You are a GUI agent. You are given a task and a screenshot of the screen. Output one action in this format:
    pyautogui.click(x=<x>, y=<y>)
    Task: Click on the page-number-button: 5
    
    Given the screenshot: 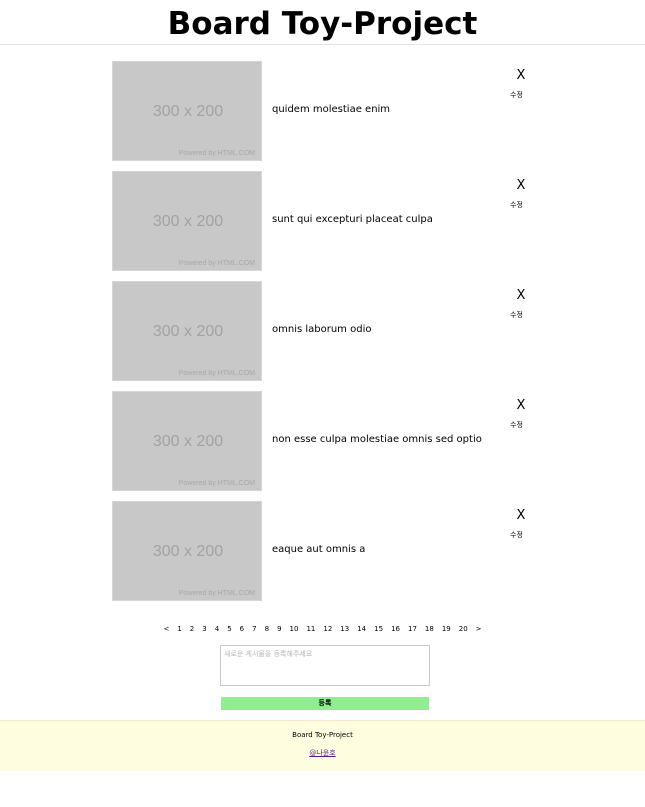 What is the action you would take?
    pyautogui.click(x=229, y=629)
    